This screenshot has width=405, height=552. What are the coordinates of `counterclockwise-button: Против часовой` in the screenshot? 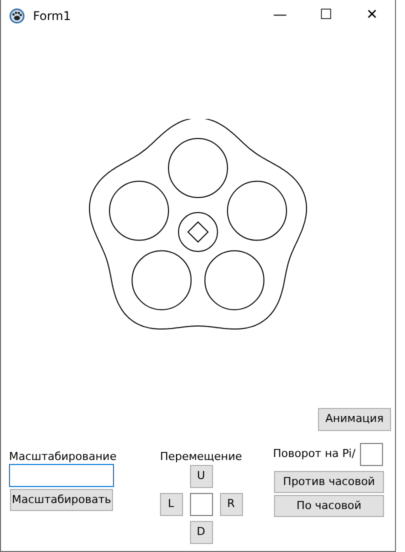 It's located at (329, 482).